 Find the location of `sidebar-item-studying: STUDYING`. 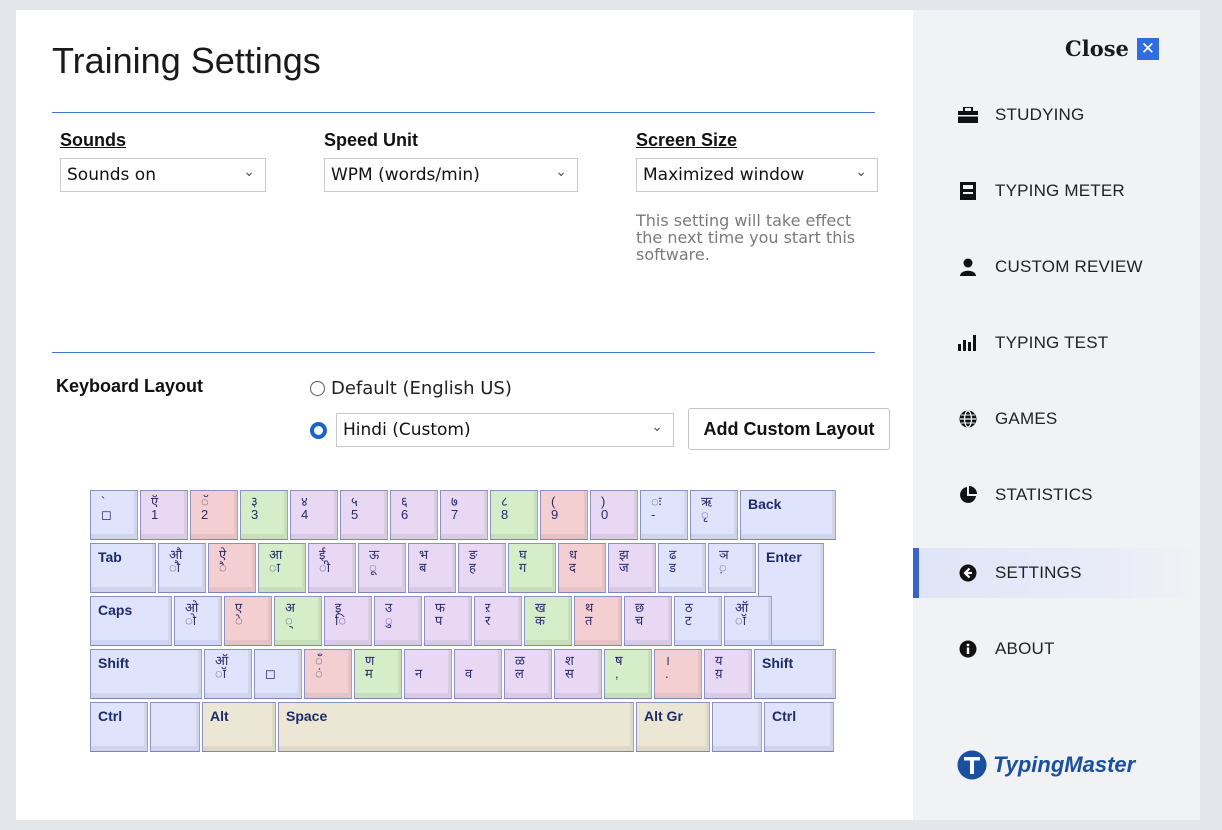

sidebar-item-studying: STUDYING is located at coordinates (1056, 115).